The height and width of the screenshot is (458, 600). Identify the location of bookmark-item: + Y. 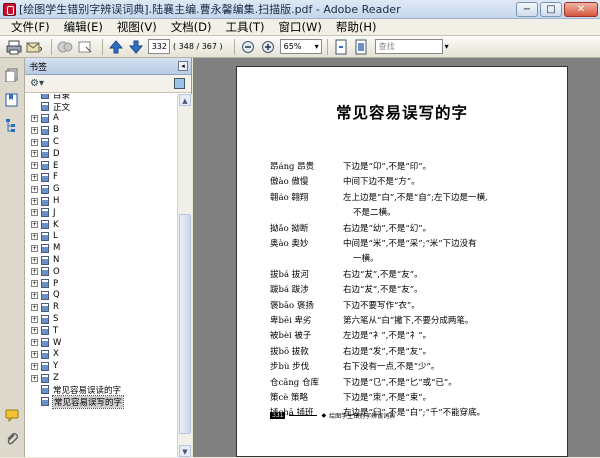
(101, 366).